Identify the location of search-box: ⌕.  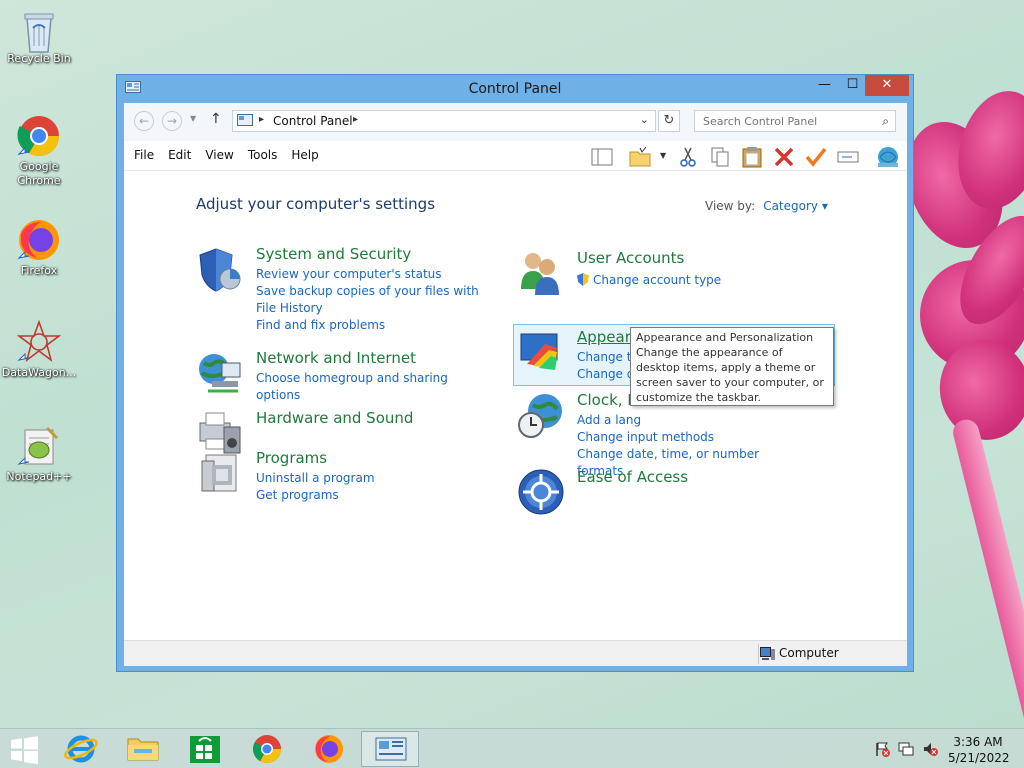
(795, 121).